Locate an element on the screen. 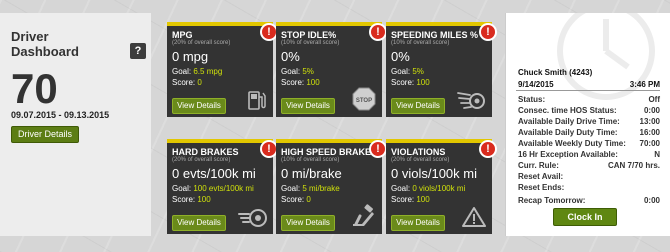 The image size is (670, 252). hos-row-weekly-duty: Available Weekly Duty Time: 70:00 is located at coordinates (589, 144).